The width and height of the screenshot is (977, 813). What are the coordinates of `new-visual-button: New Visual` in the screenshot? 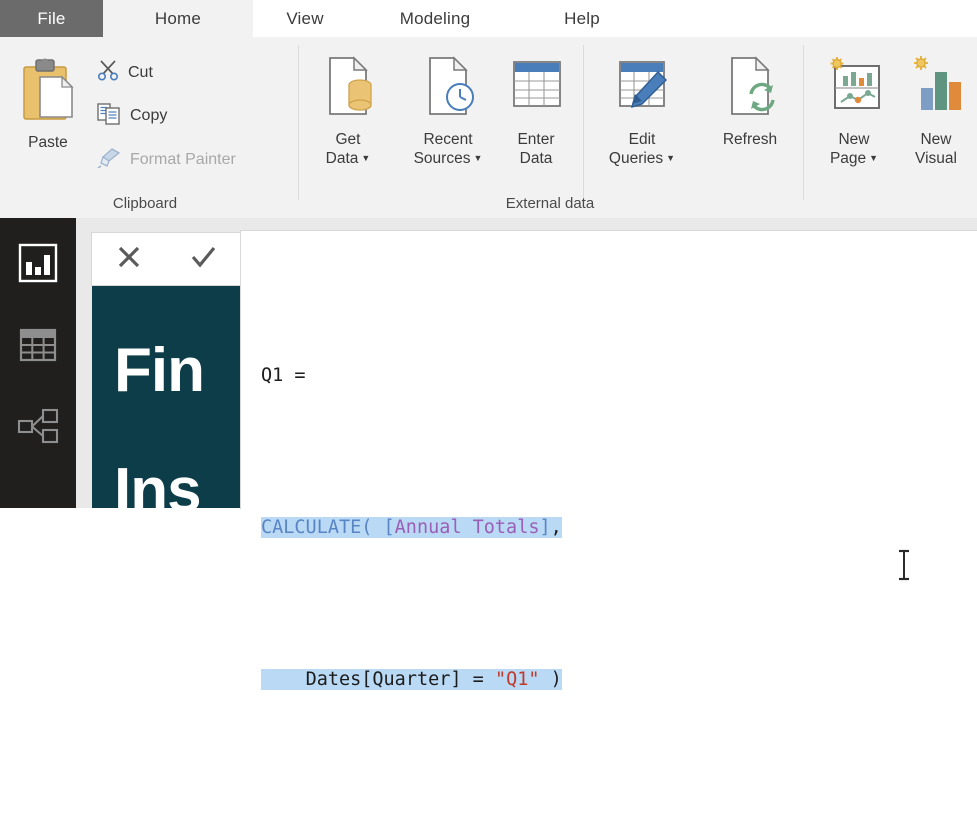 It's located at (936, 110).